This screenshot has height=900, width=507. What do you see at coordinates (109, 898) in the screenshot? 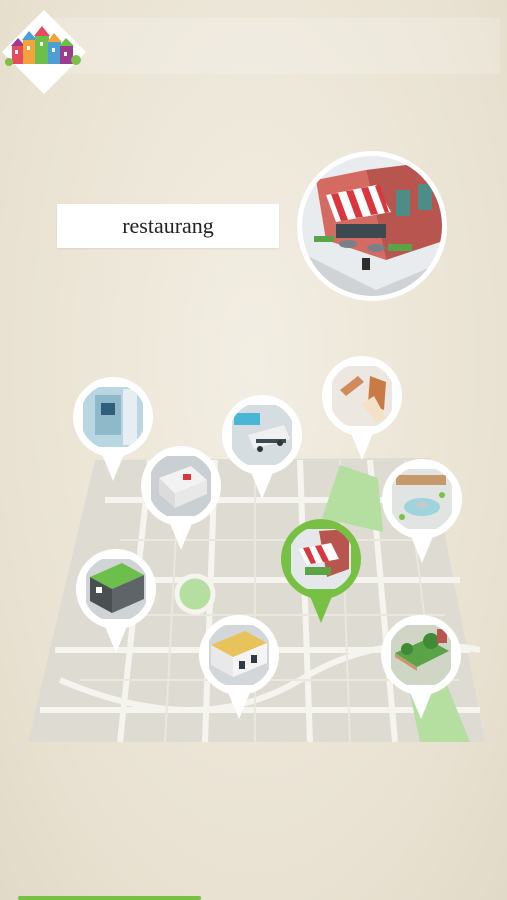
I see `progress-bar` at bounding box center [109, 898].